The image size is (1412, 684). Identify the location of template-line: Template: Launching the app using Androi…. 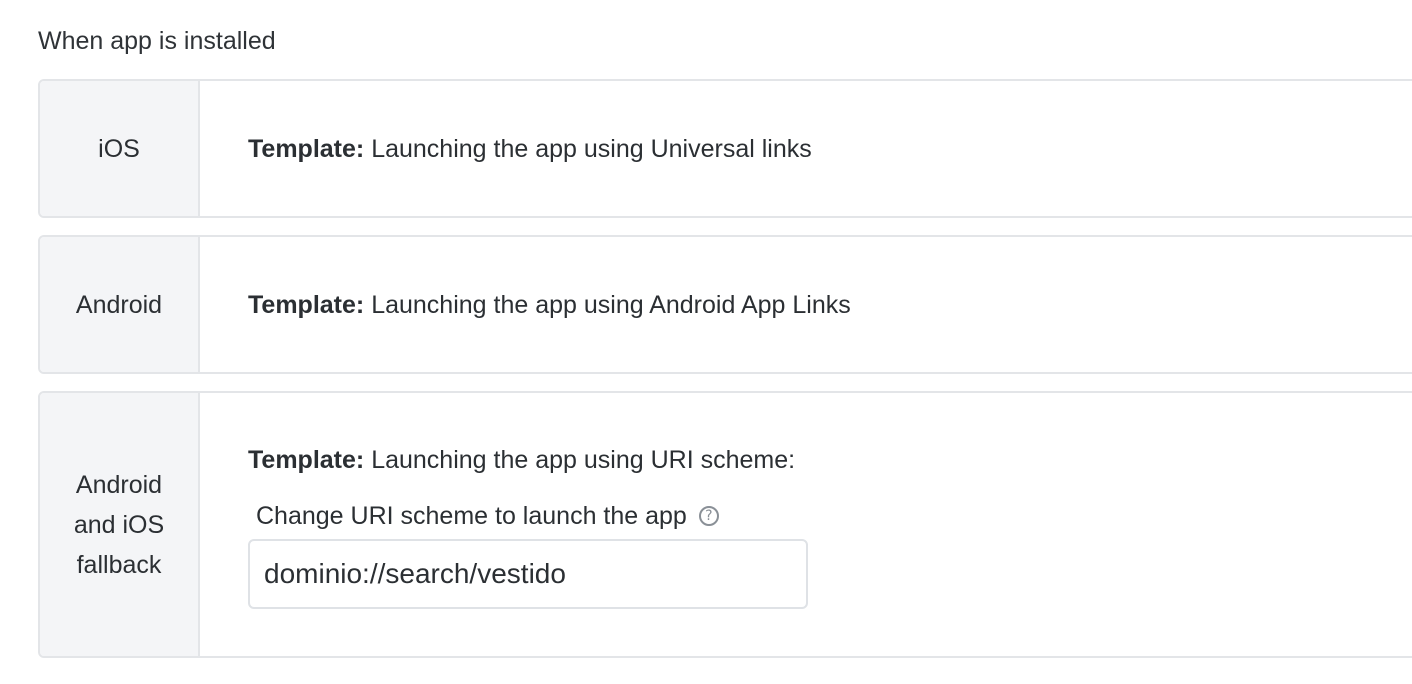
(830, 305).